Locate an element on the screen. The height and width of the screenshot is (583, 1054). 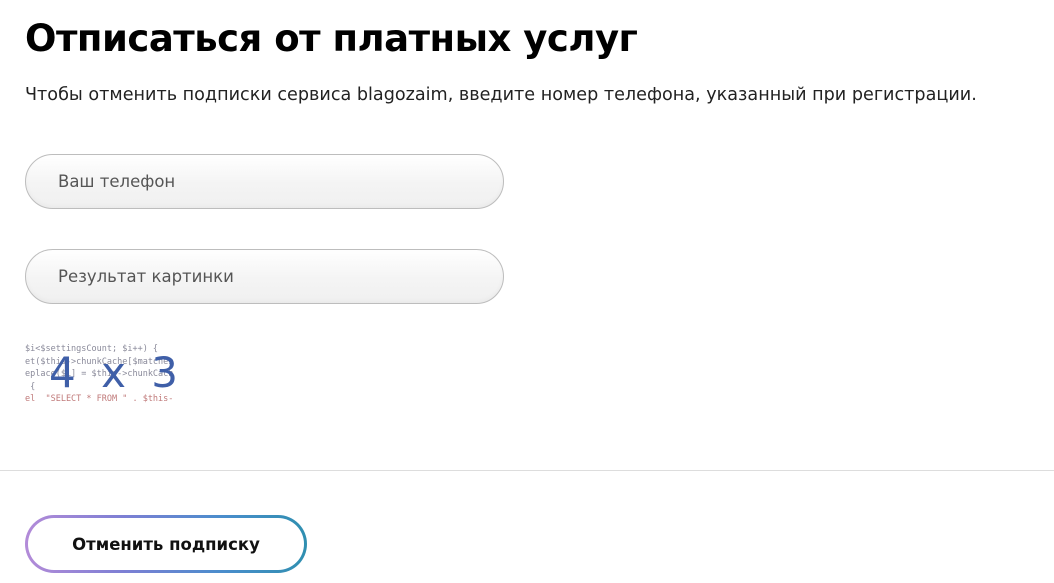
submit-button-frame: Отменить подписку is located at coordinates (166, 544).